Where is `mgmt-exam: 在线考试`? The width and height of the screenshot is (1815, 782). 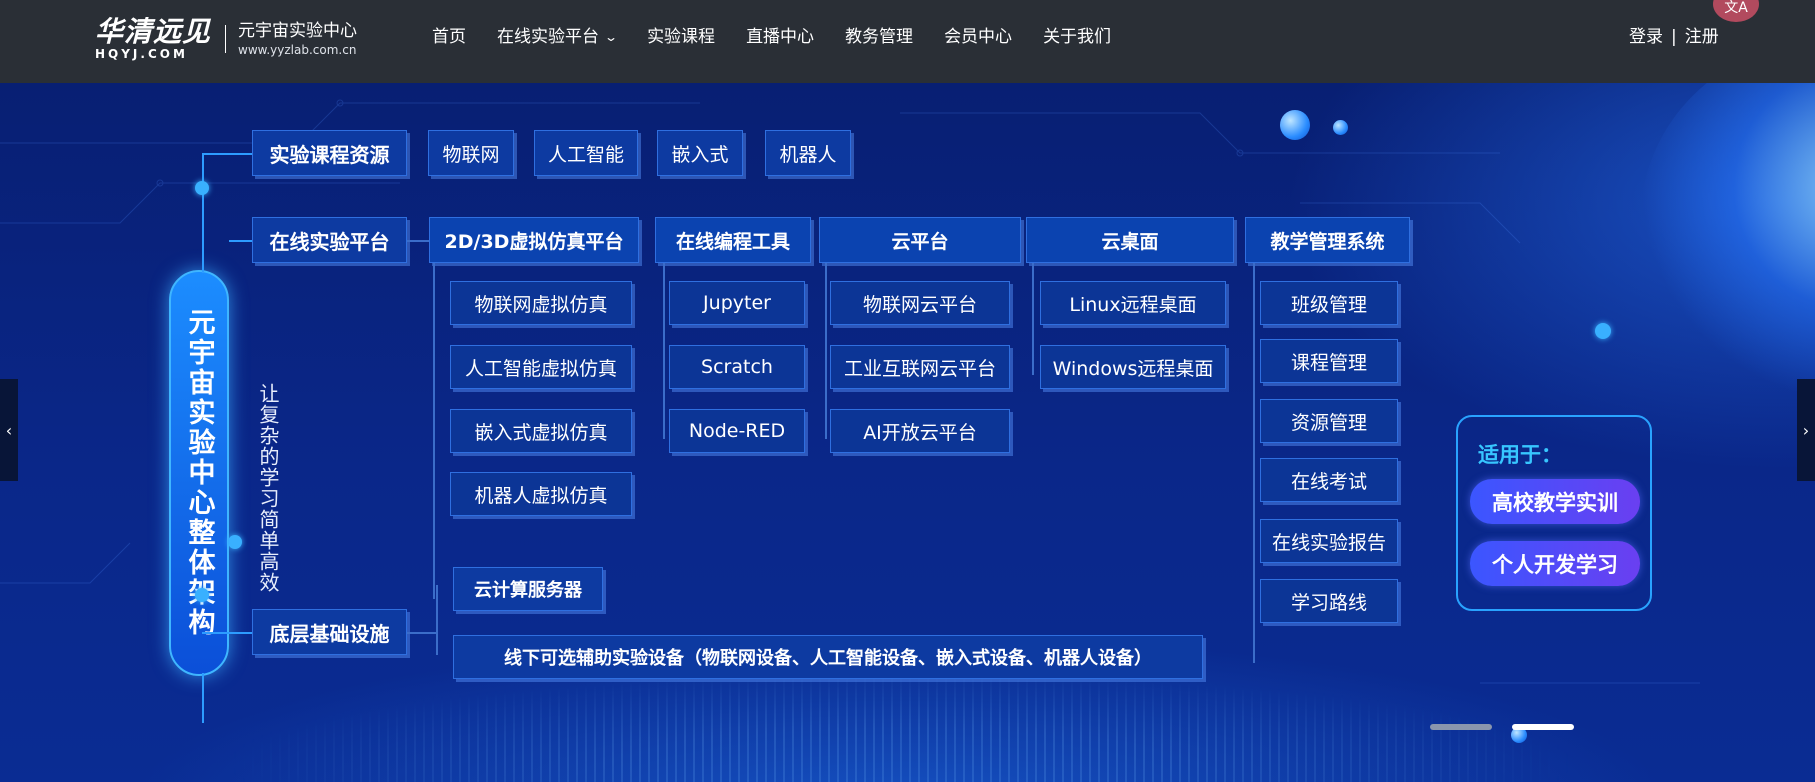
mgmt-exam: 在线考试 is located at coordinates (1329, 480).